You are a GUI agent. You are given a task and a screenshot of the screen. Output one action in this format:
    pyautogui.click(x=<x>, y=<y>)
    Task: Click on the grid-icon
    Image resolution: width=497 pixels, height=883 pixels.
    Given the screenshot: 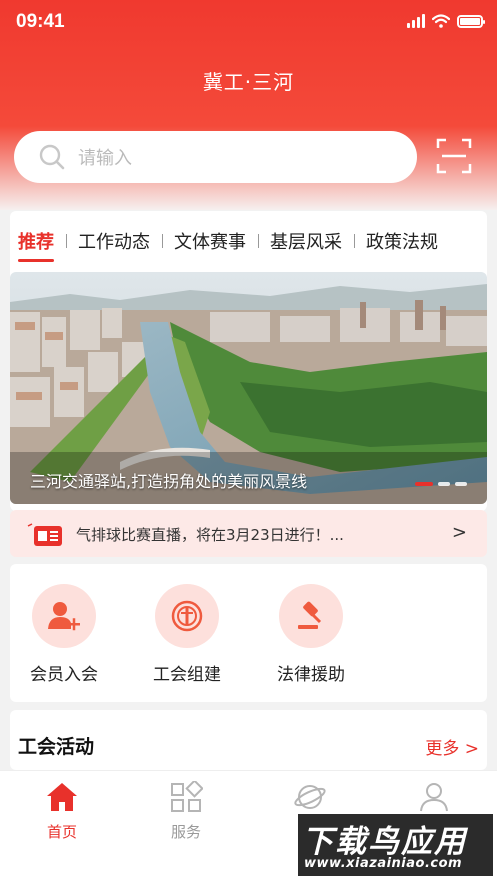 What is the action you would take?
    pyautogui.click(x=187, y=795)
    